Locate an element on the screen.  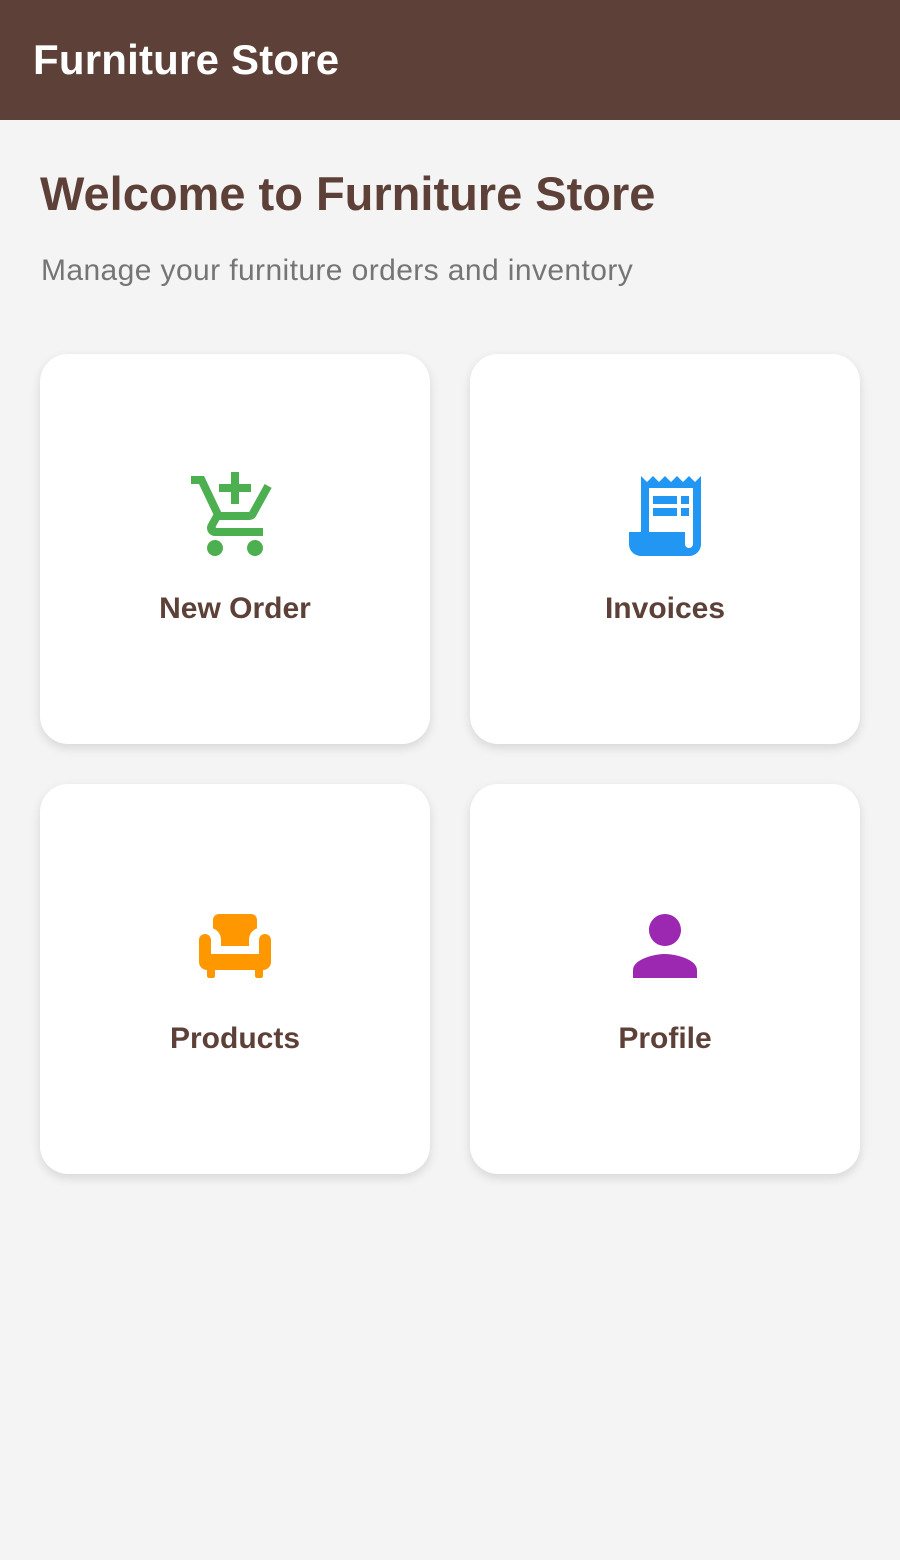
page-title: Welcome to Furniture Store is located at coordinates (348, 193).